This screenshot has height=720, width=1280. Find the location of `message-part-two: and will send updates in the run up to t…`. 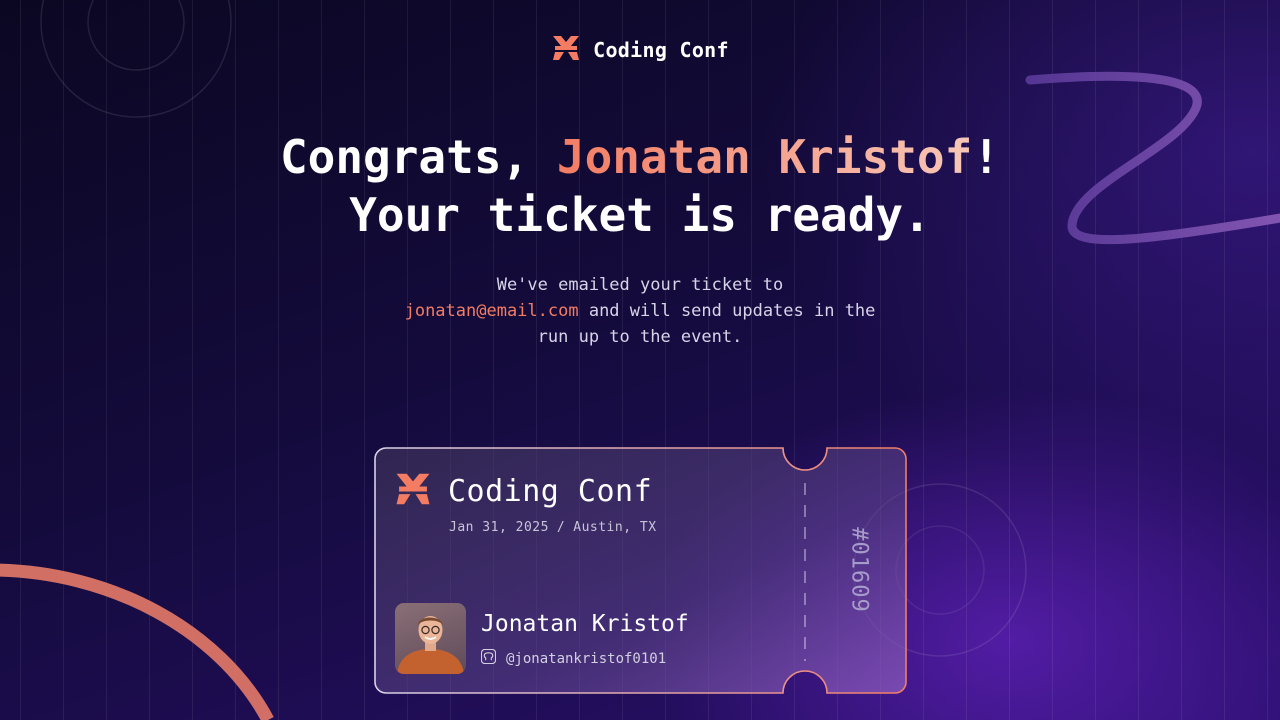

message-part-two: and will send updates in the run up to t… is located at coordinates (706, 324).